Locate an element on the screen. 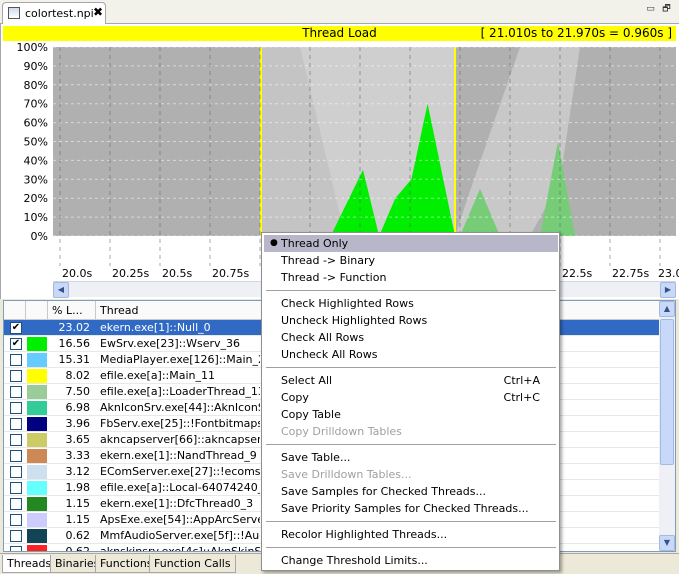 The image size is (679, 574). menu-item-label: Select All is located at coordinates (307, 380).